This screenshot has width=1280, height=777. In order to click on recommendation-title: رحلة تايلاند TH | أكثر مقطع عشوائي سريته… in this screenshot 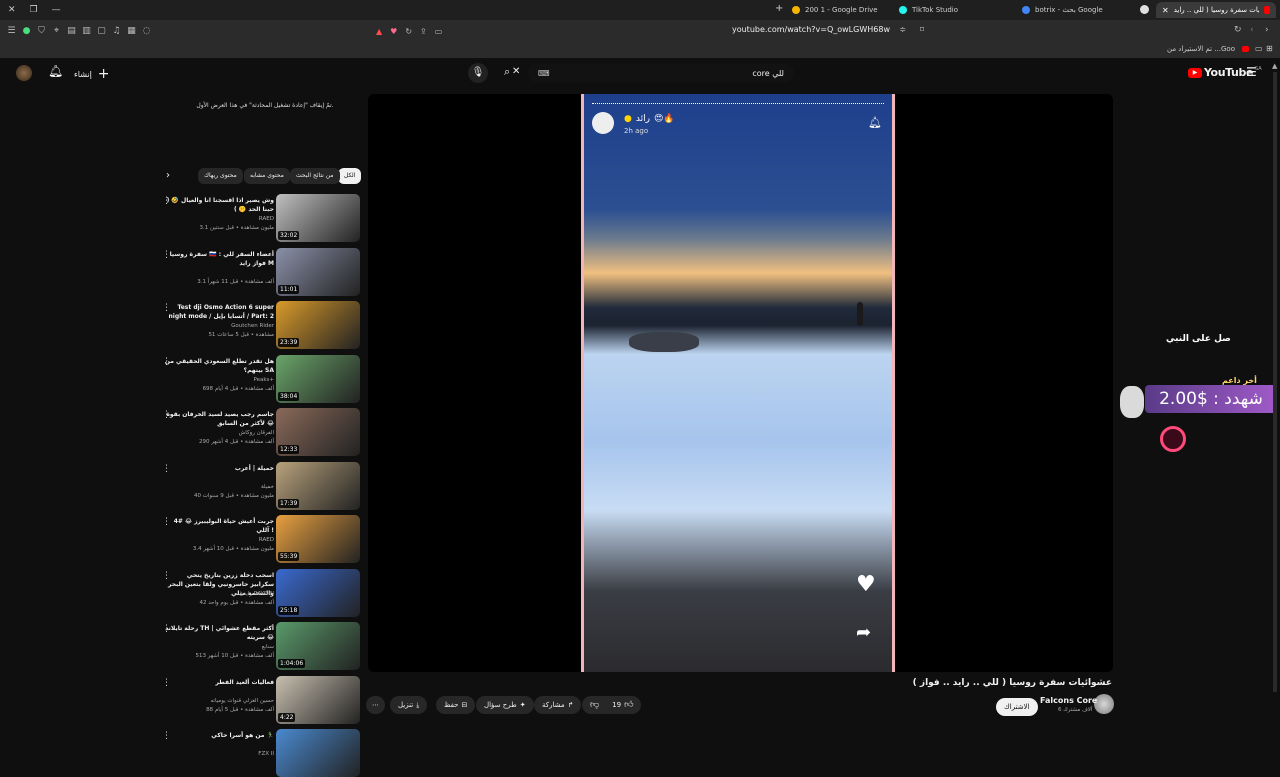, I will do `click(219, 633)`.